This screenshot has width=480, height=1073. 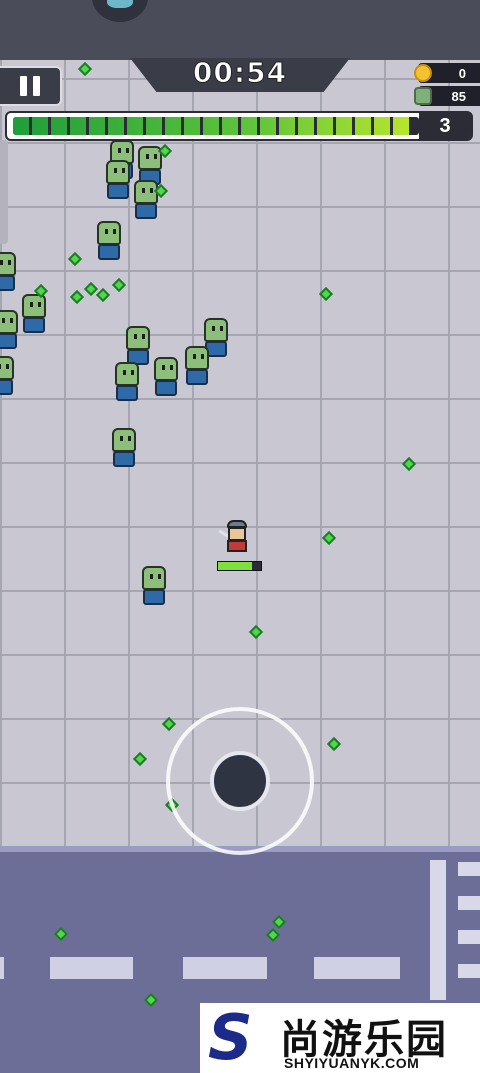 What do you see at coordinates (230, 1037) in the screenshot?
I see `watermark-letter: S` at bounding box center [230, 1037].